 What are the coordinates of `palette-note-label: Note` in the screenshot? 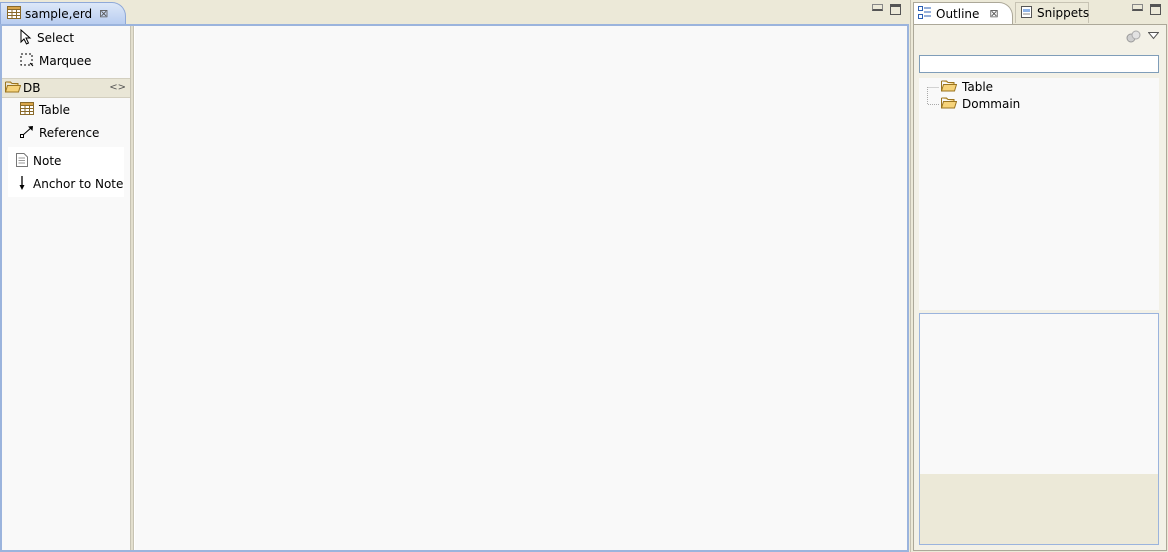 It's located at (47, 161).